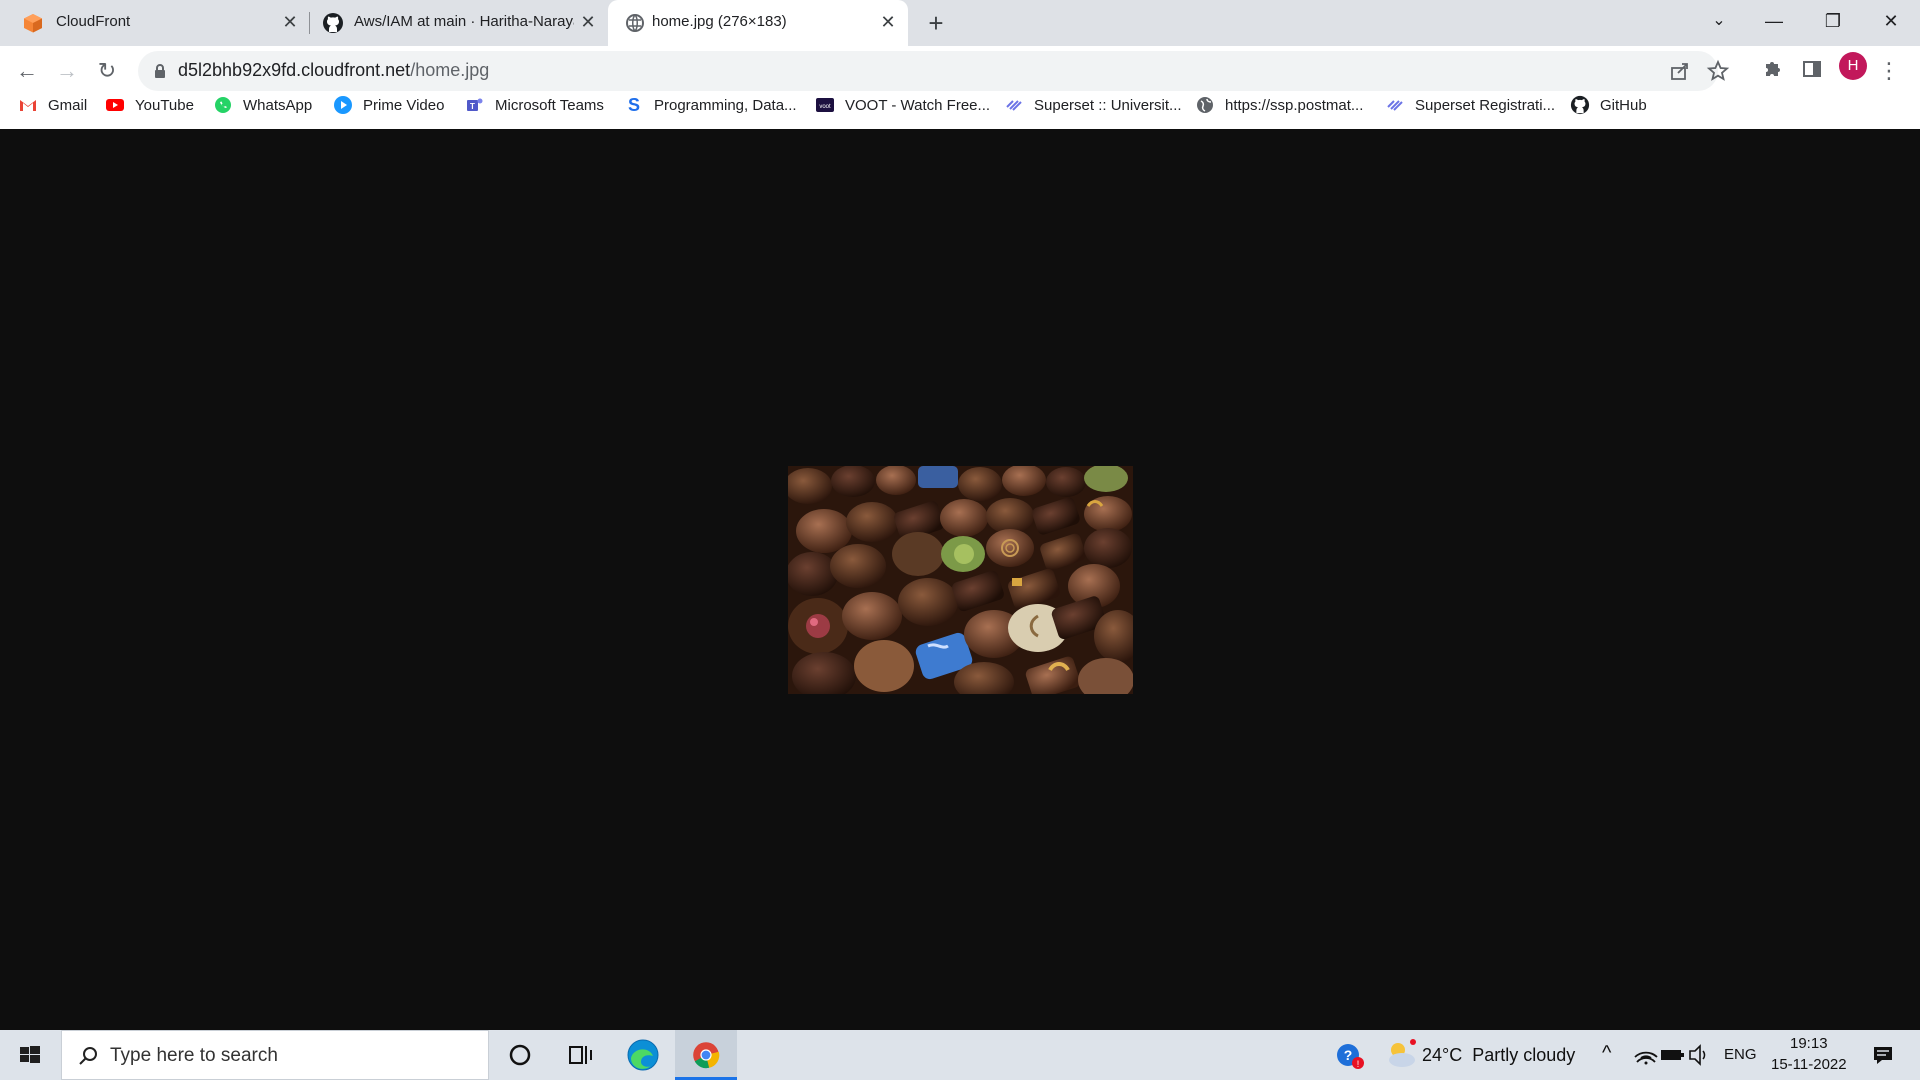 The height and width of the screenshot is (1080, 1920). Describe the element at coordinates (28, 105) in the screenshot. I see `gmail-icon` at that location.